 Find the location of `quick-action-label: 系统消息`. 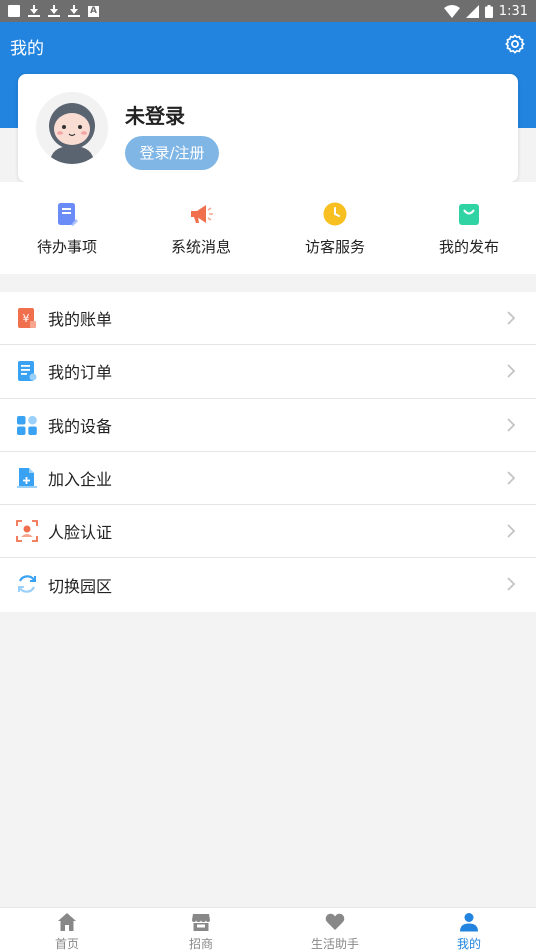

quick-action-label: 系统消息 is located at coordinates (200, 247).